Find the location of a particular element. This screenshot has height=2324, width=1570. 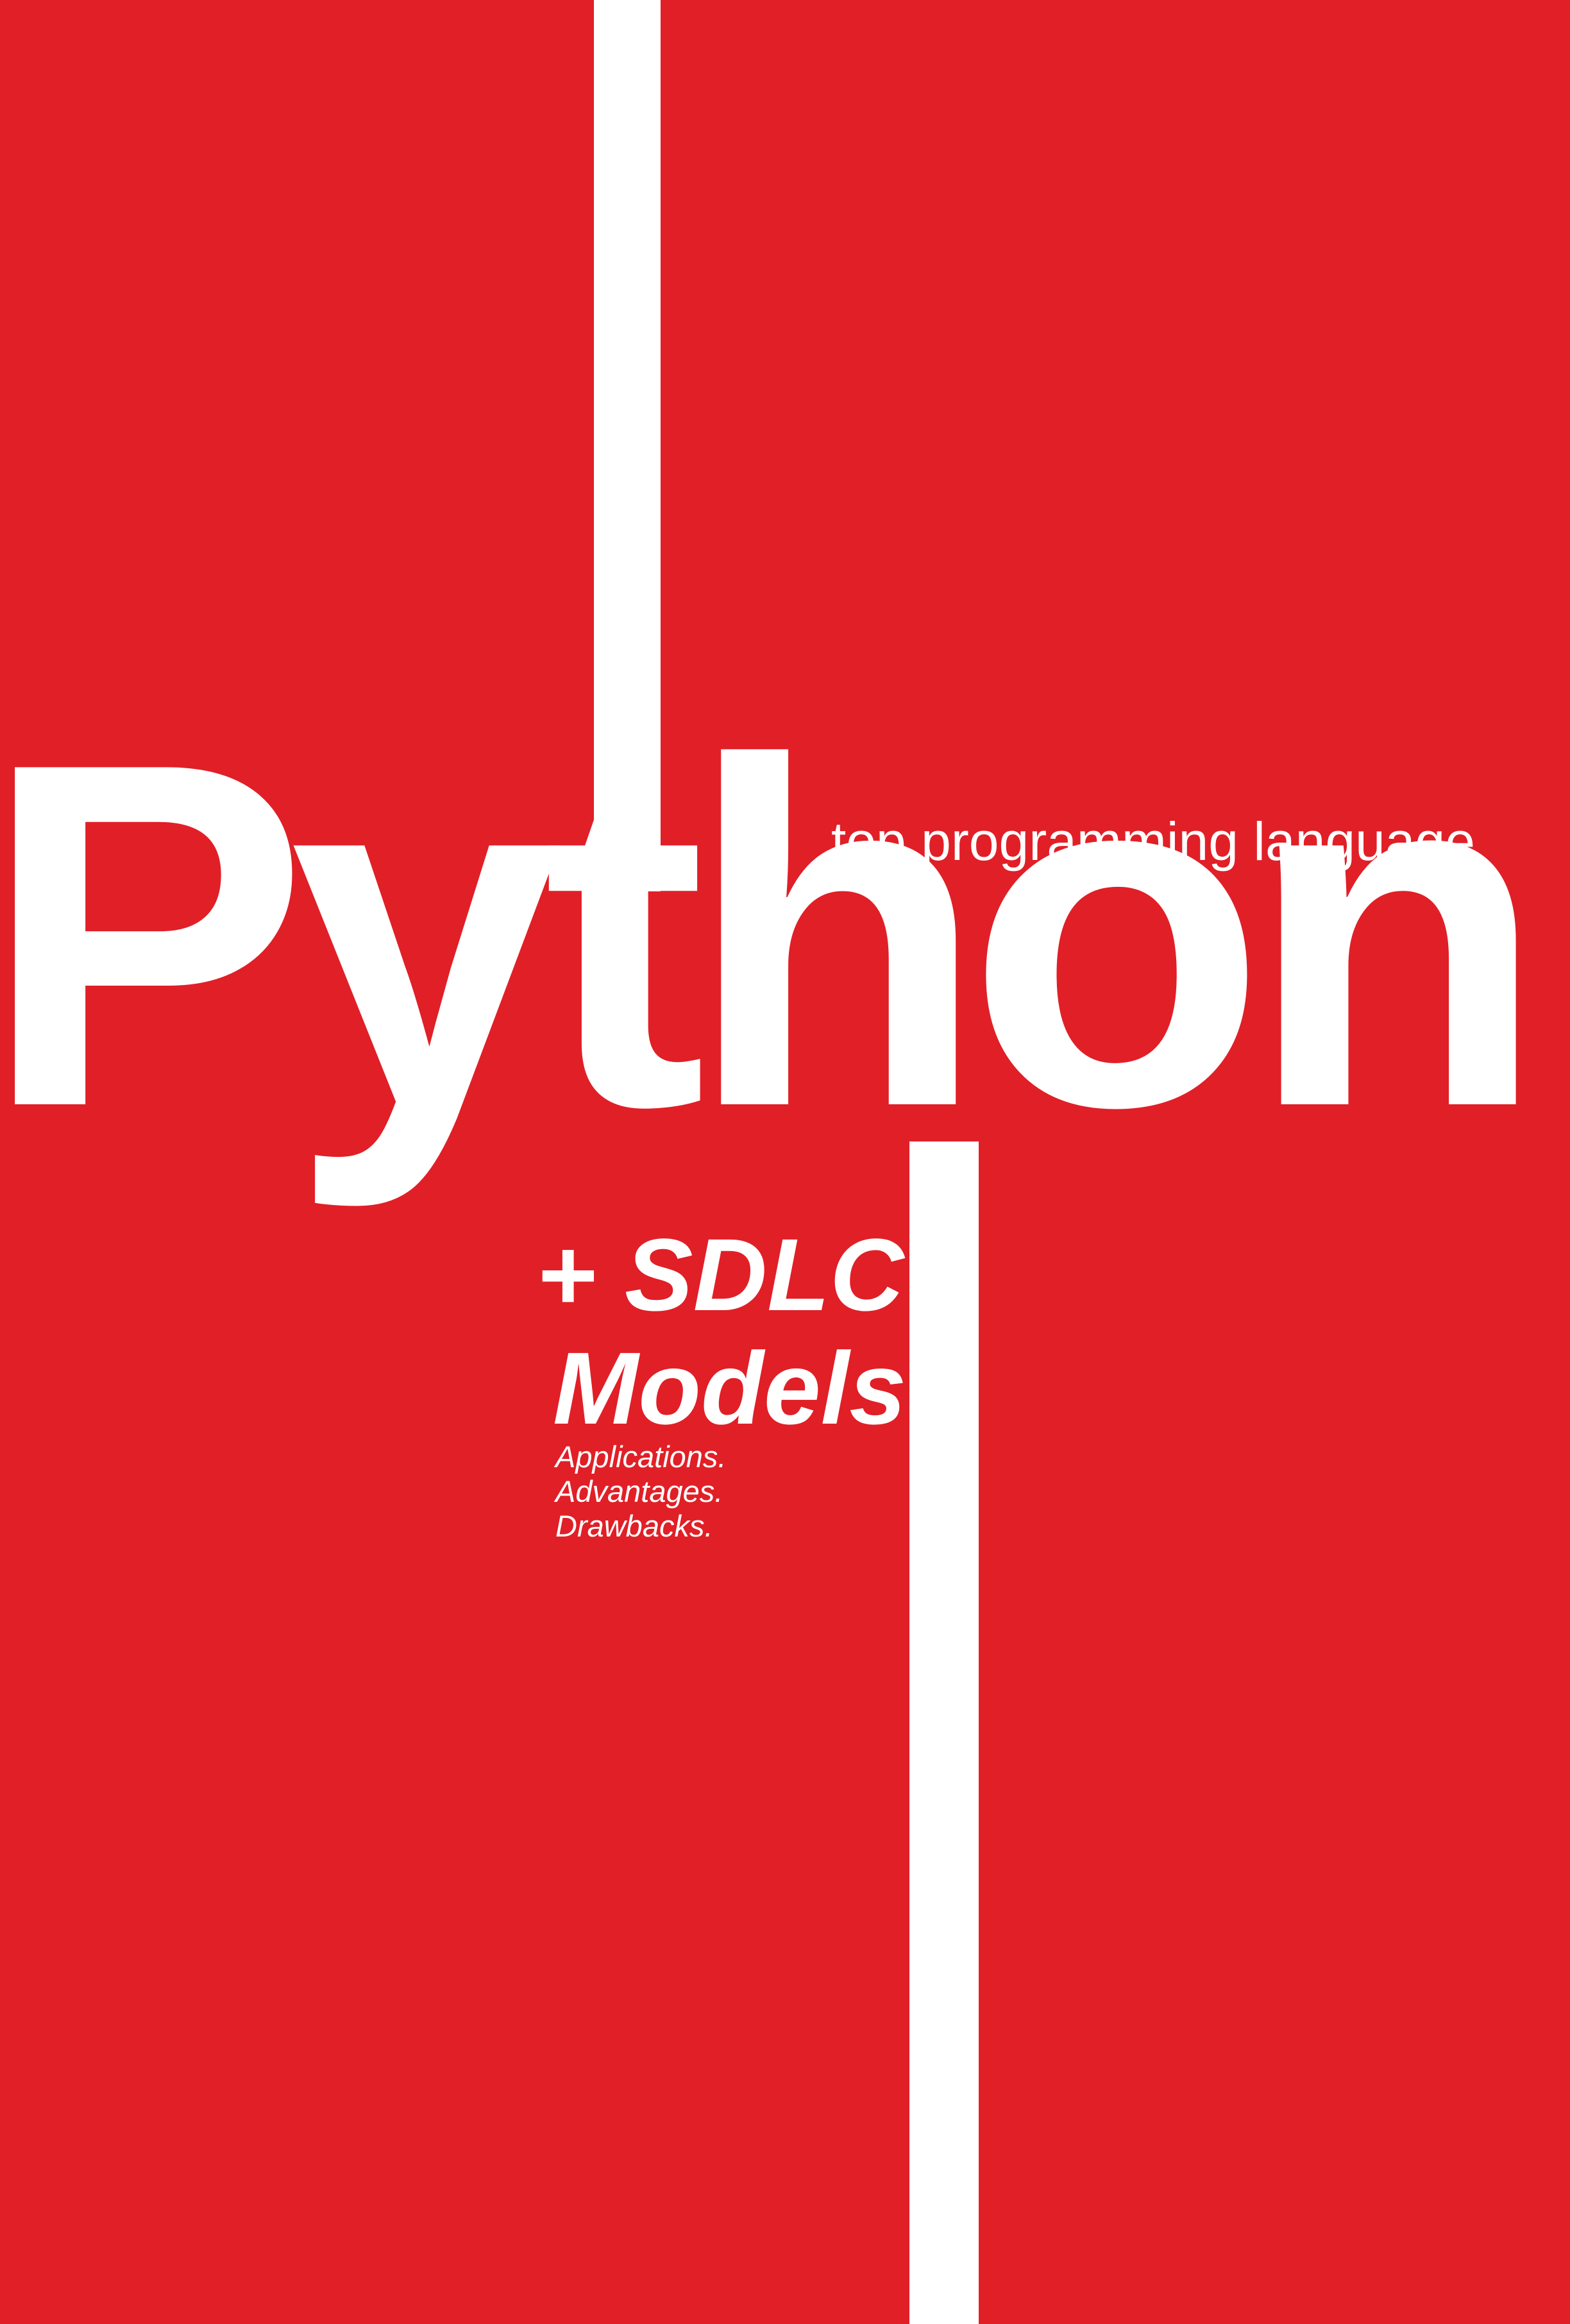

topics-list: Applications. Advantages. Drawbacks. is located at coordinates (641, 1492).